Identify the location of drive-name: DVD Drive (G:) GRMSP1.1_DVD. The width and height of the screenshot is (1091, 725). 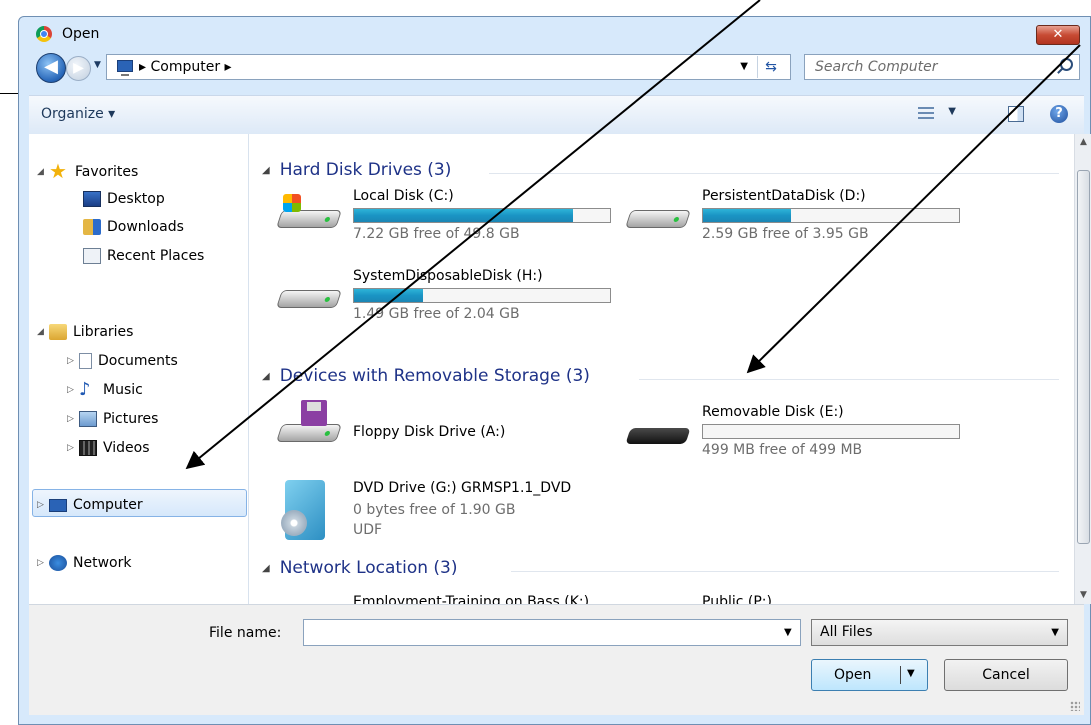
(462, 488).